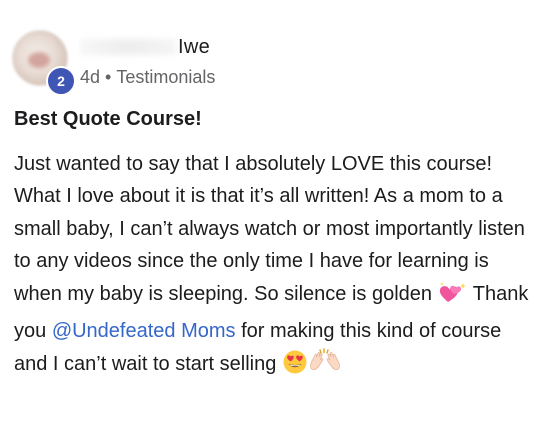 This screenshot has width=539, height=425. I want to click on post-meta: 4d • Testimonials, so click(147, 77).